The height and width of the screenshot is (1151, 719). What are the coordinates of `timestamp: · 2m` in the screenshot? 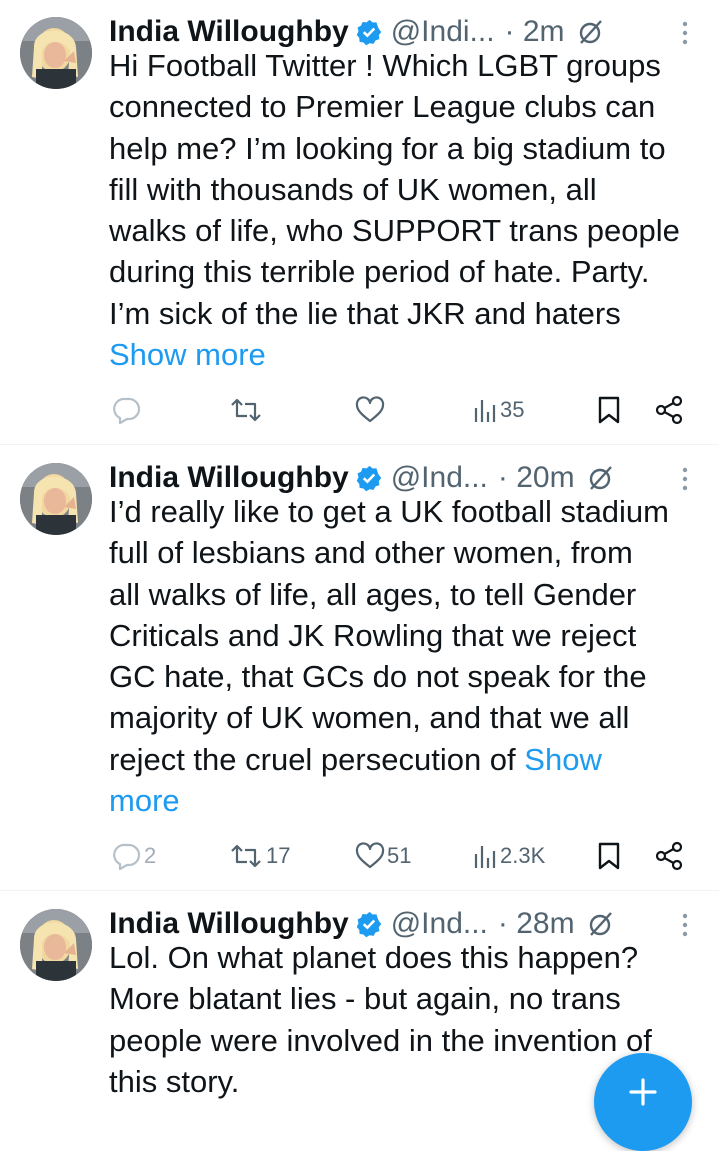 It's located at (535, 32).